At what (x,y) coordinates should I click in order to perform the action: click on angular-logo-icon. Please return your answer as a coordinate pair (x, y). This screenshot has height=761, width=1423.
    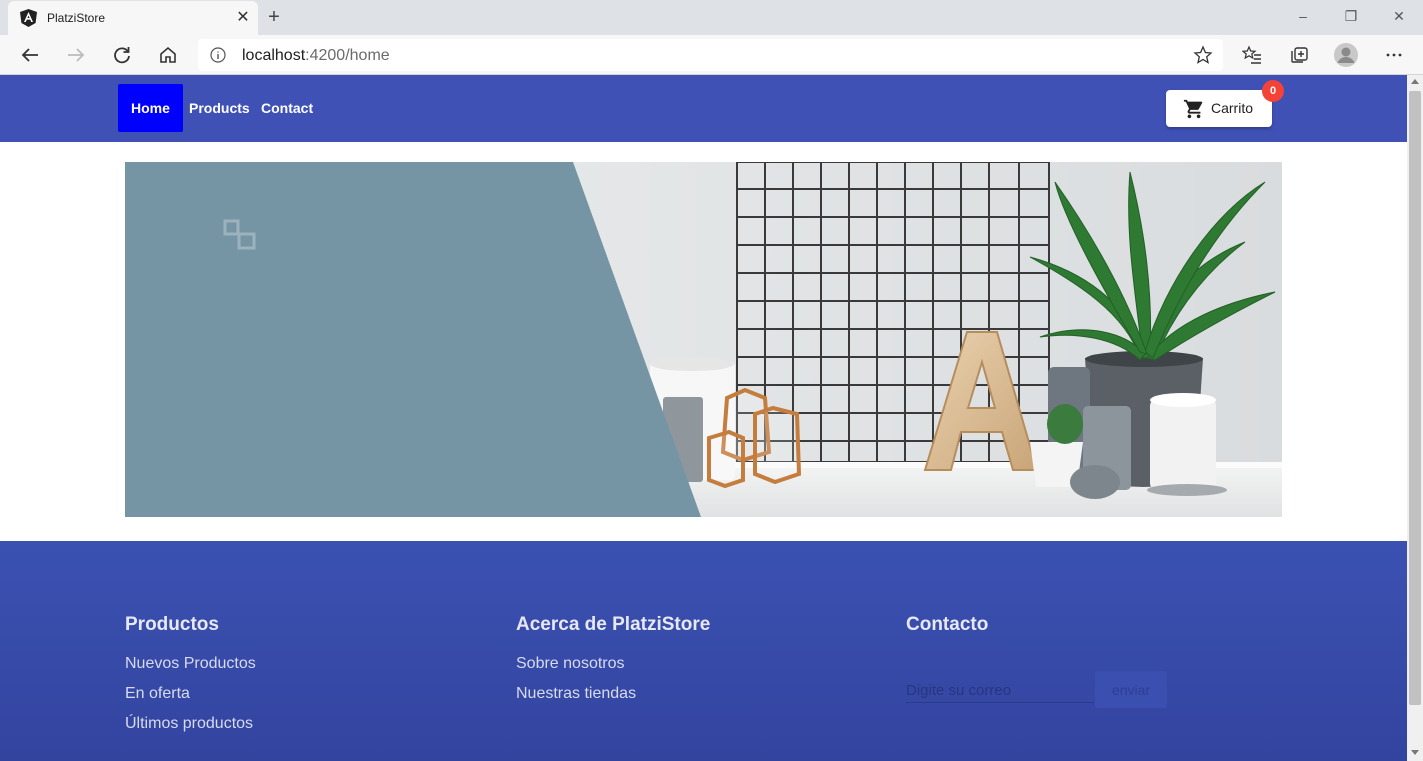
    Looking at the image, I should click on (28, 18).